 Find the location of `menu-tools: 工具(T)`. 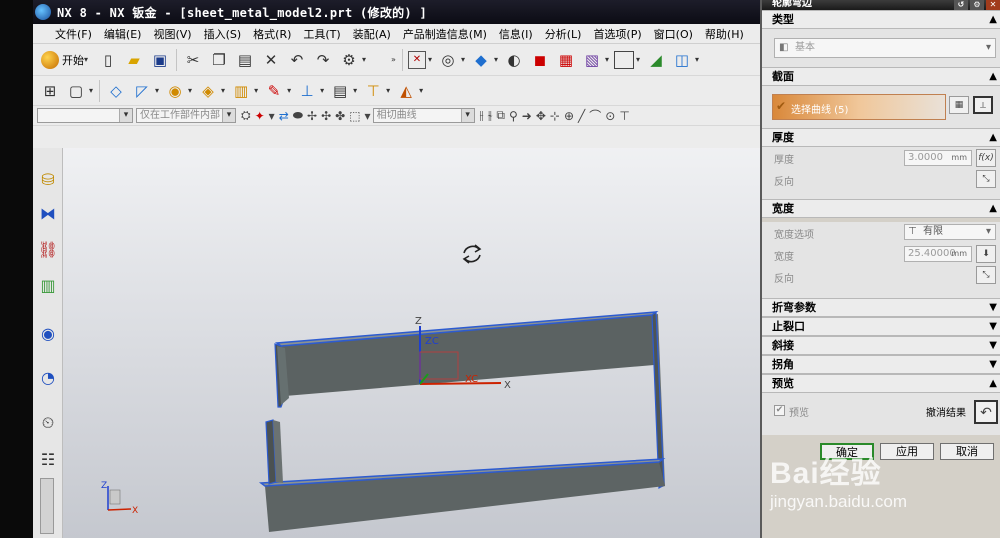

menu-tools: 工具(T) is located at coordinates (321, 34).